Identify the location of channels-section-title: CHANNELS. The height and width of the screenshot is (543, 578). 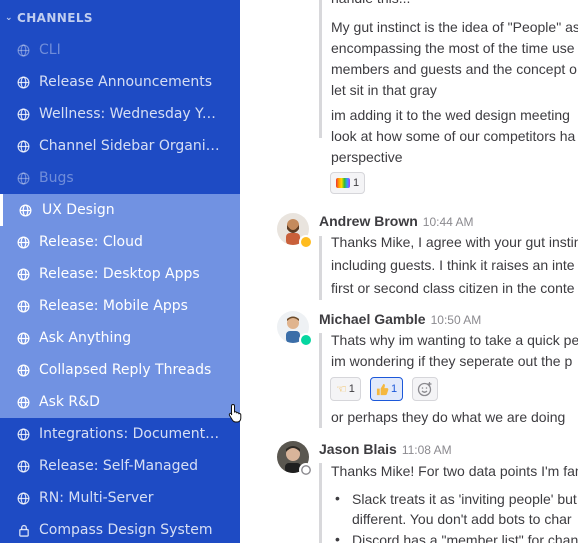
(55, 18).